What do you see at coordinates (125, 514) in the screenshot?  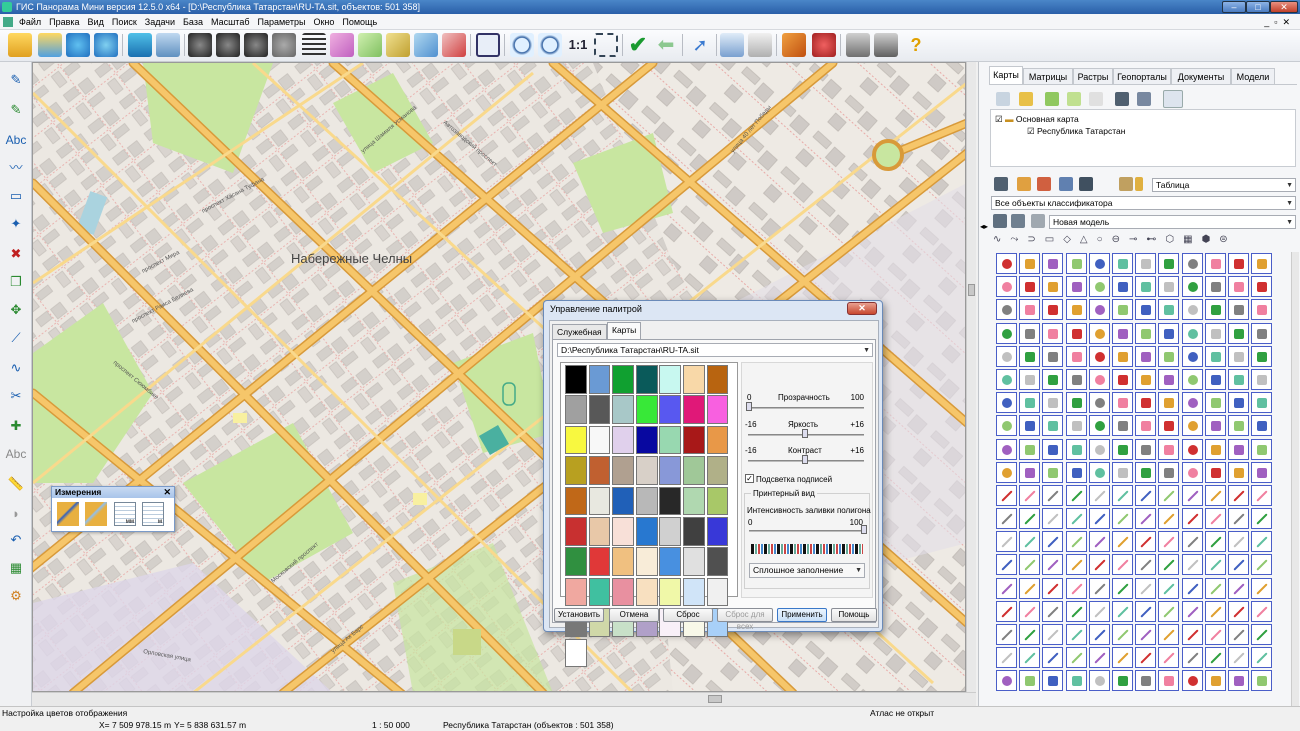 I see `measure-mm-grid-icon: мм` at bounding box center [125, 514].